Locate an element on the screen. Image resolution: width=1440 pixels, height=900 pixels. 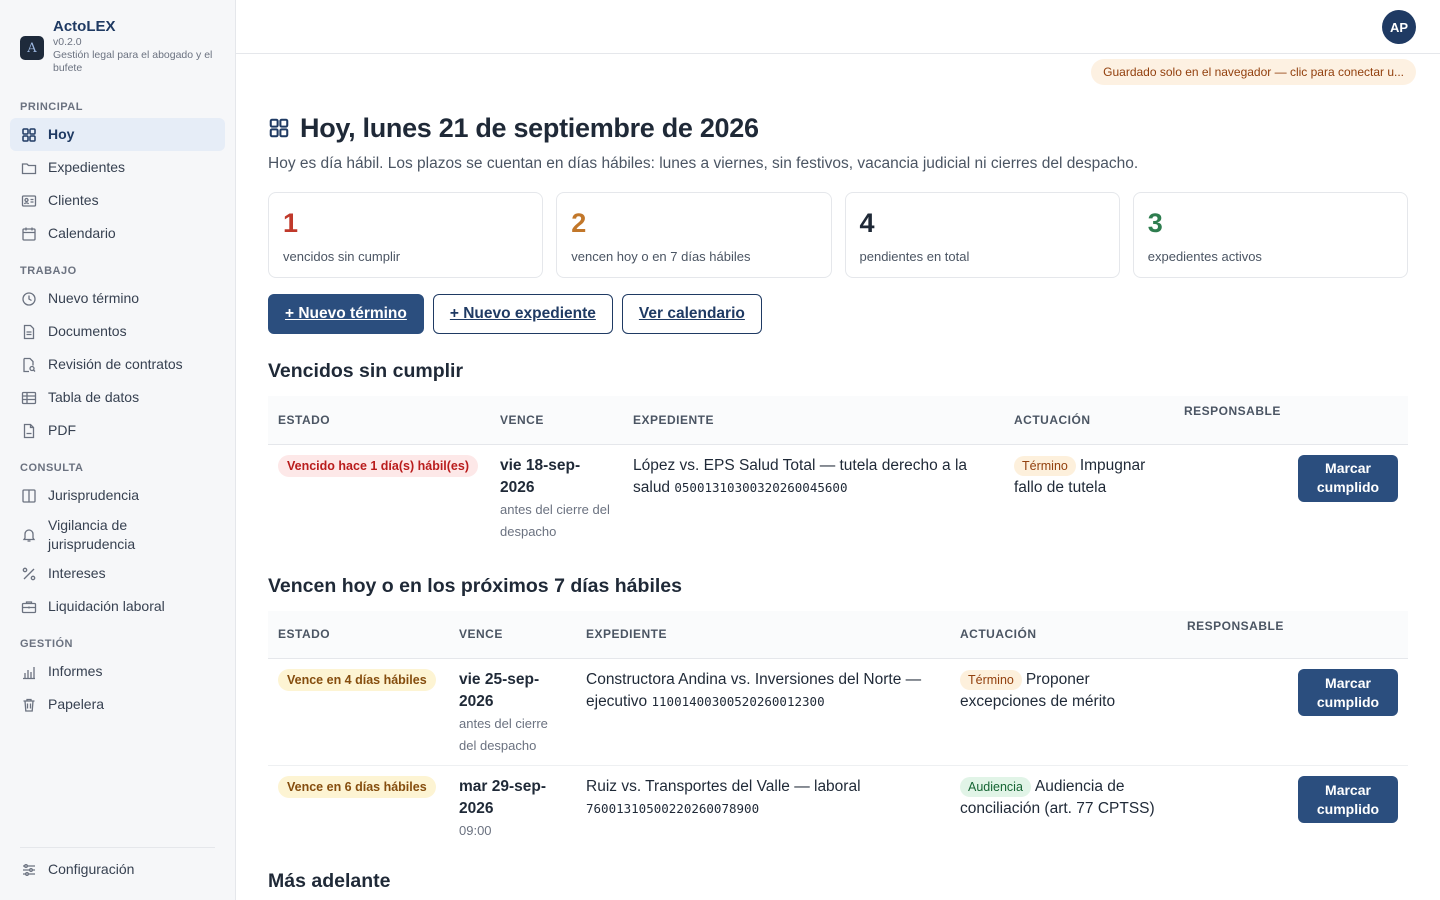
status-badge: Vencido hace 1 día(s) hábil(es) is located at coordinates (378, 465).